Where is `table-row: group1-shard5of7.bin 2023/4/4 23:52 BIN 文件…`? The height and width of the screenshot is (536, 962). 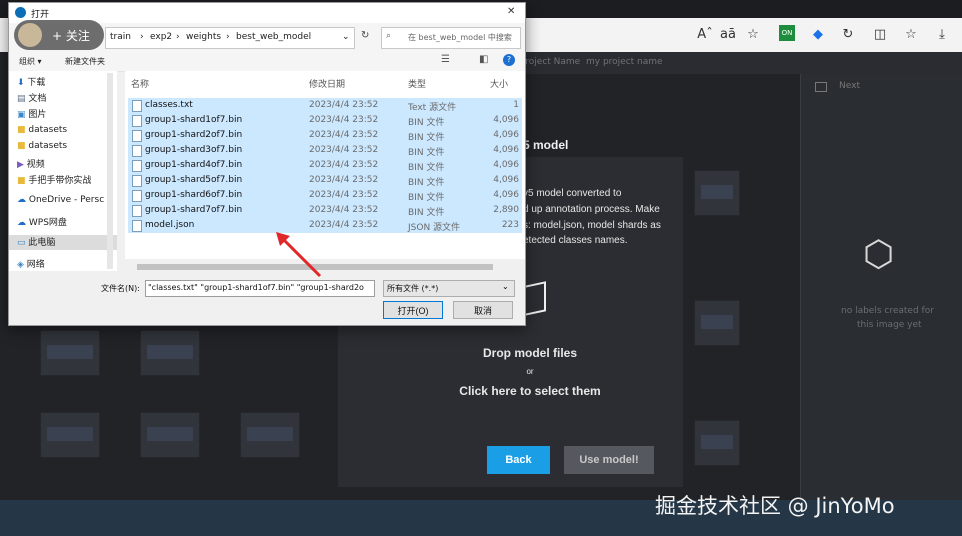
table-row: group1-shard5of7.bin 2023/4/4 23:52 BIN 文件… is located at coordinates (325, 180).